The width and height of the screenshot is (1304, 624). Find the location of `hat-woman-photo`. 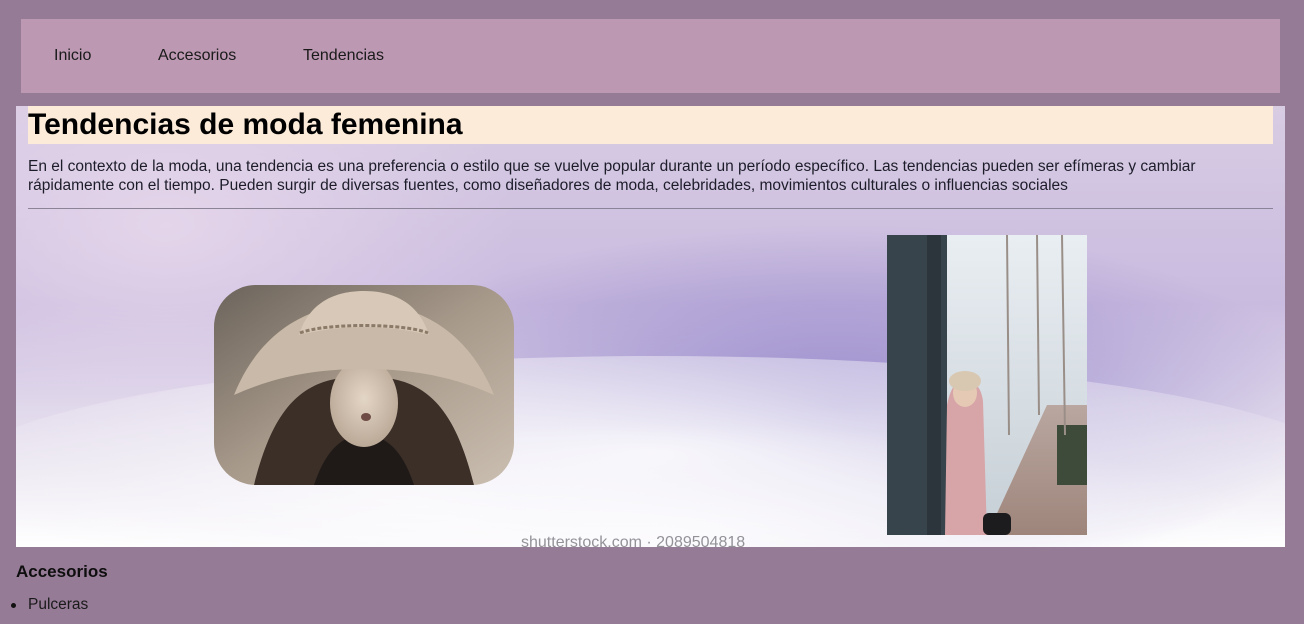

hat-woman-photo is located at coordinates (364, 385).